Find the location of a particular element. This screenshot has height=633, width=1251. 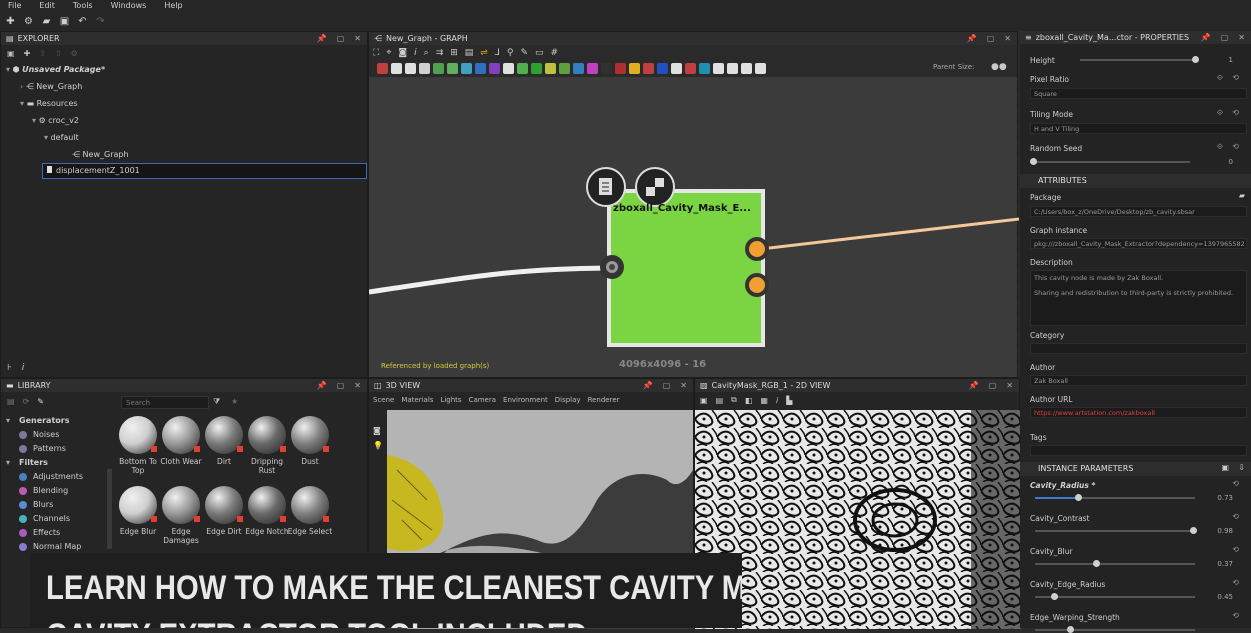

category-field is located at coordinates (1138, 348).